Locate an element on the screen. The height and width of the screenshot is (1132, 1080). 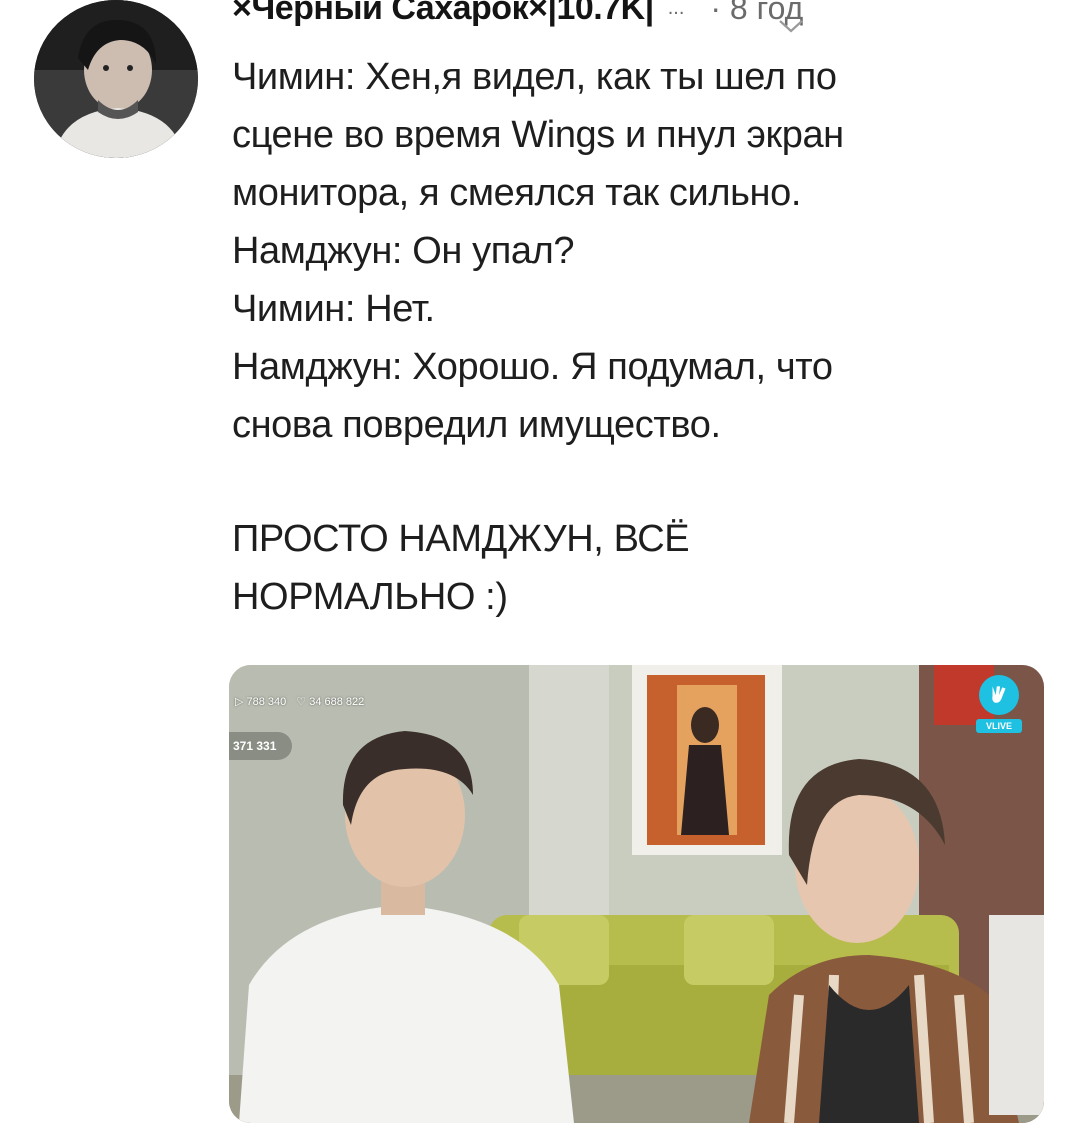
viewers-count: 371 331 is located at coordinates (261, 746).